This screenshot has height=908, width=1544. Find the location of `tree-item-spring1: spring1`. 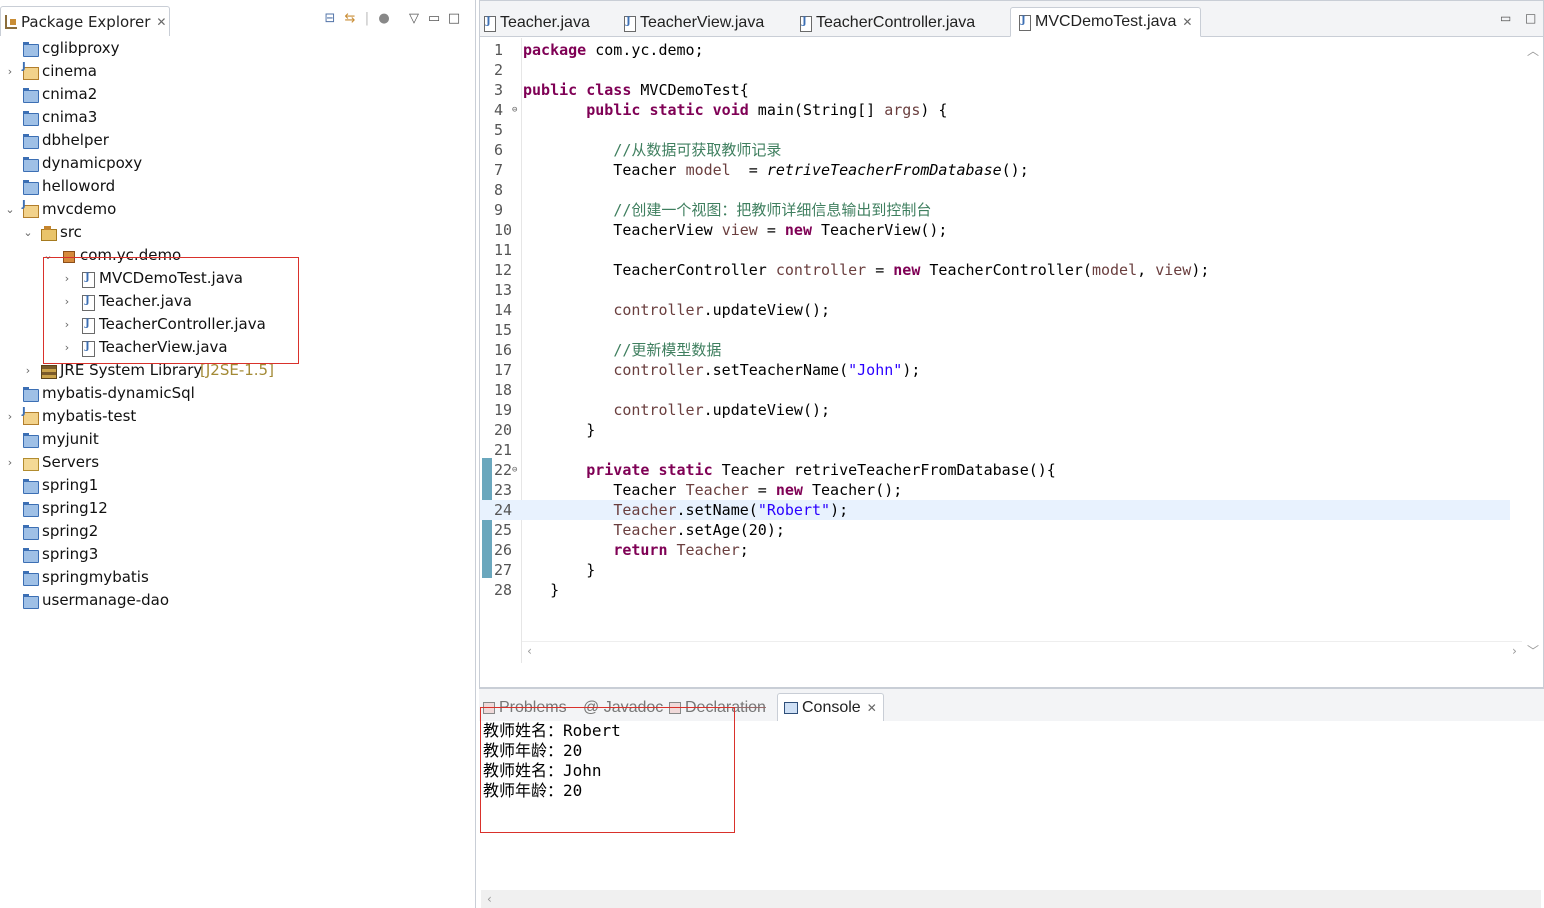

tree-item-spring1: spring1 is located at coordinates (238, 486).